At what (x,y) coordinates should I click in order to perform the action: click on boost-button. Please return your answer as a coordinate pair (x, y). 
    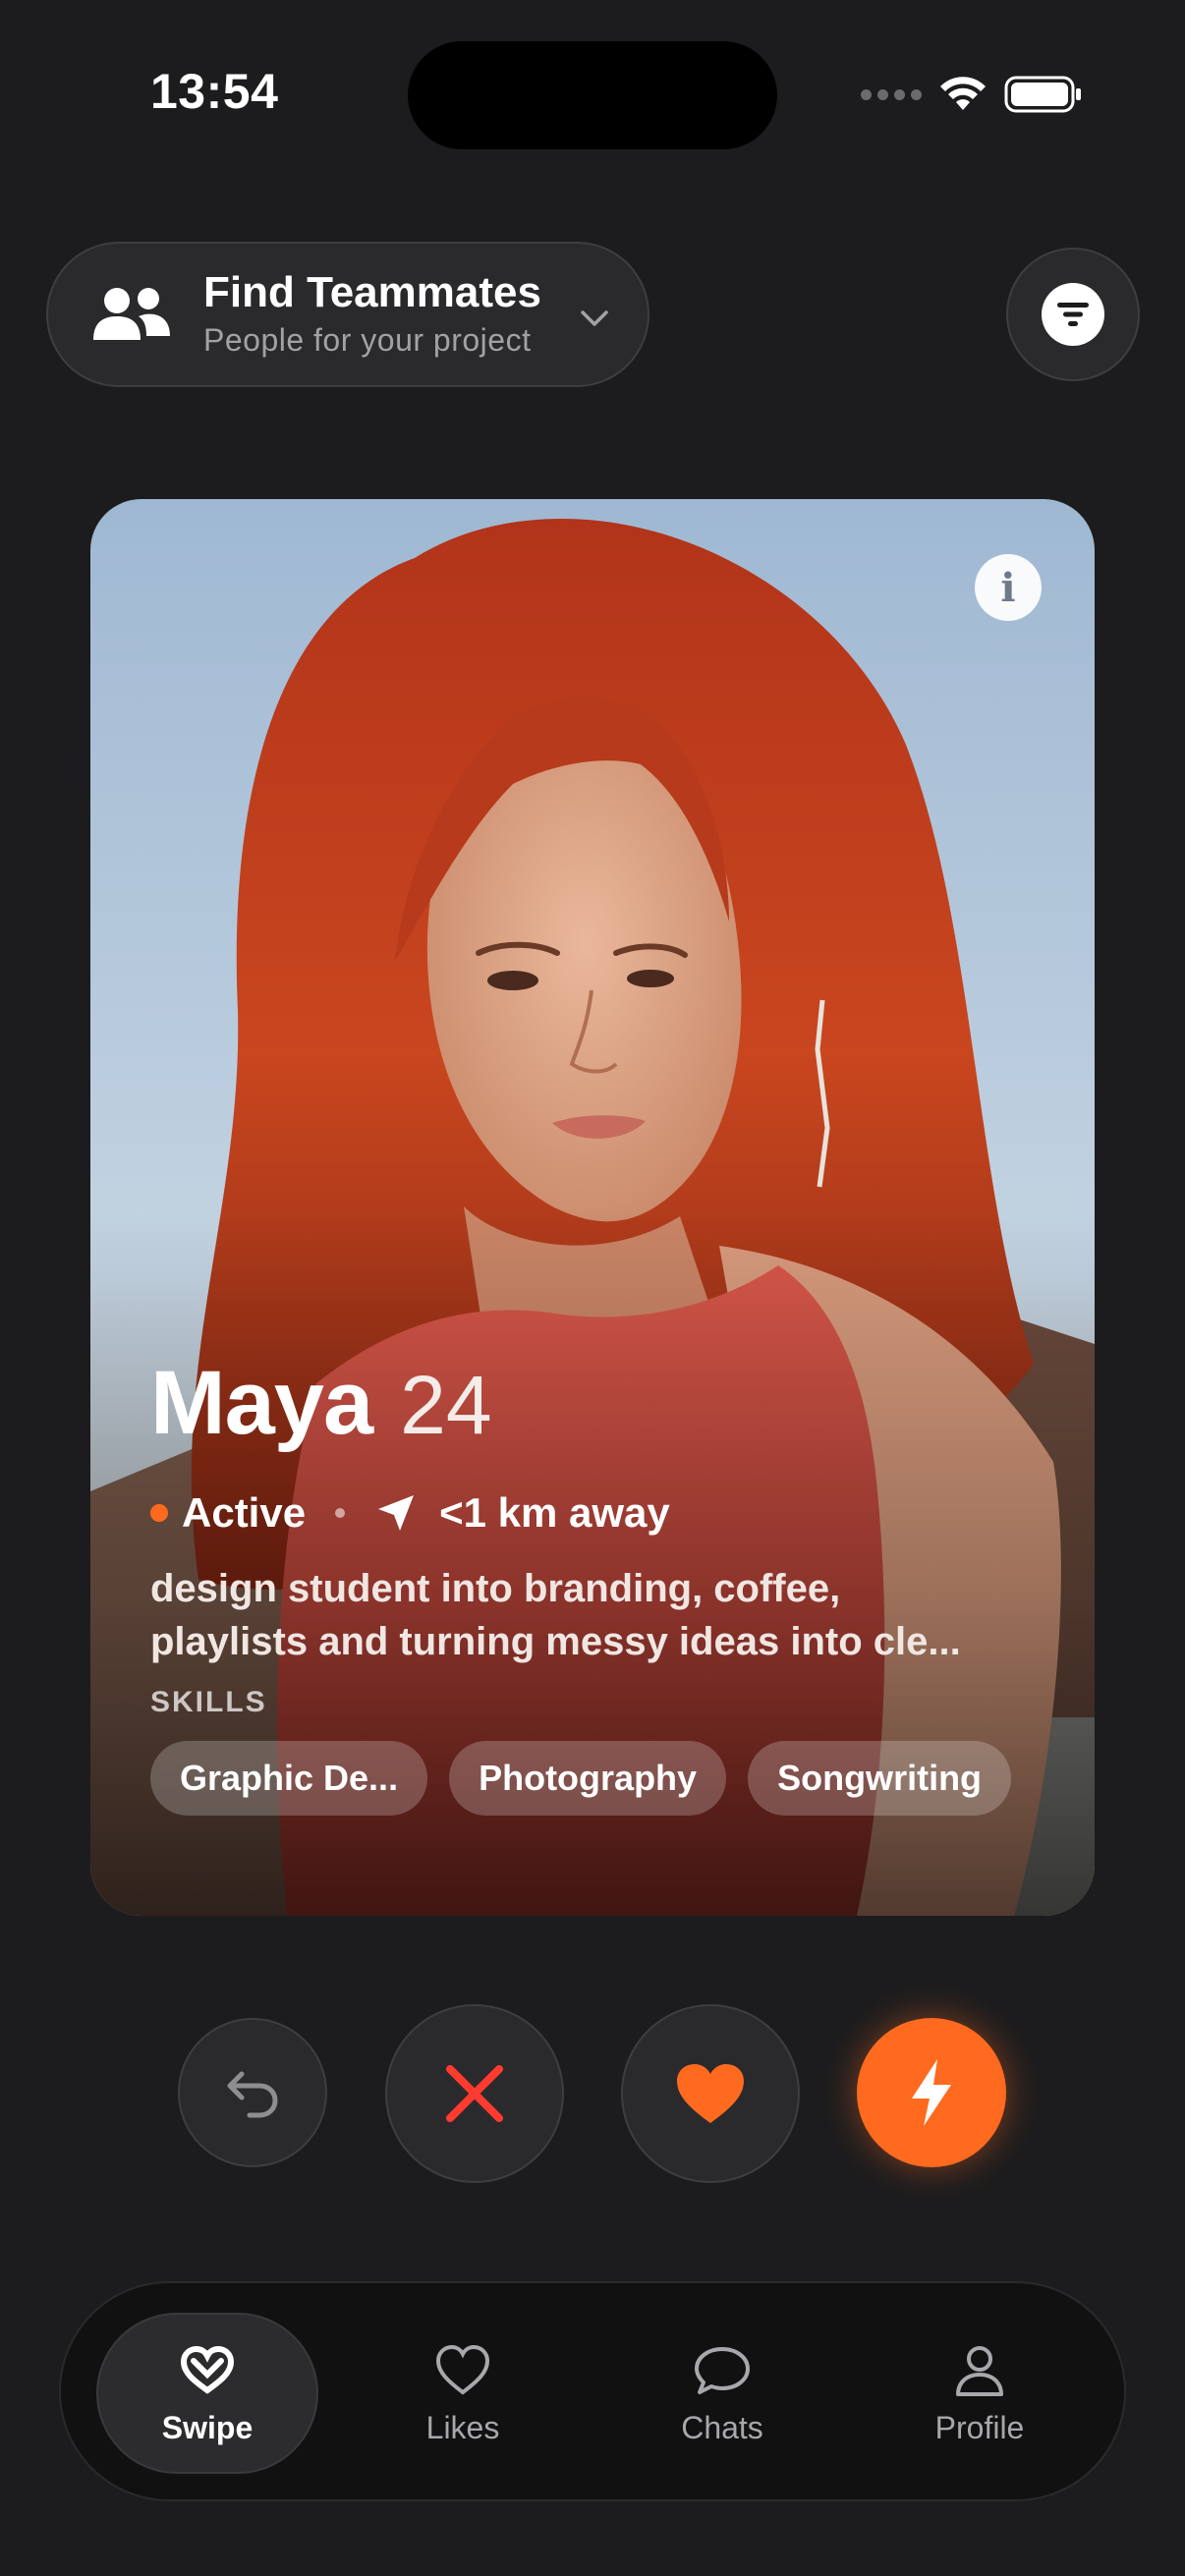
    Looking at the image, I should click on (932, 2092).